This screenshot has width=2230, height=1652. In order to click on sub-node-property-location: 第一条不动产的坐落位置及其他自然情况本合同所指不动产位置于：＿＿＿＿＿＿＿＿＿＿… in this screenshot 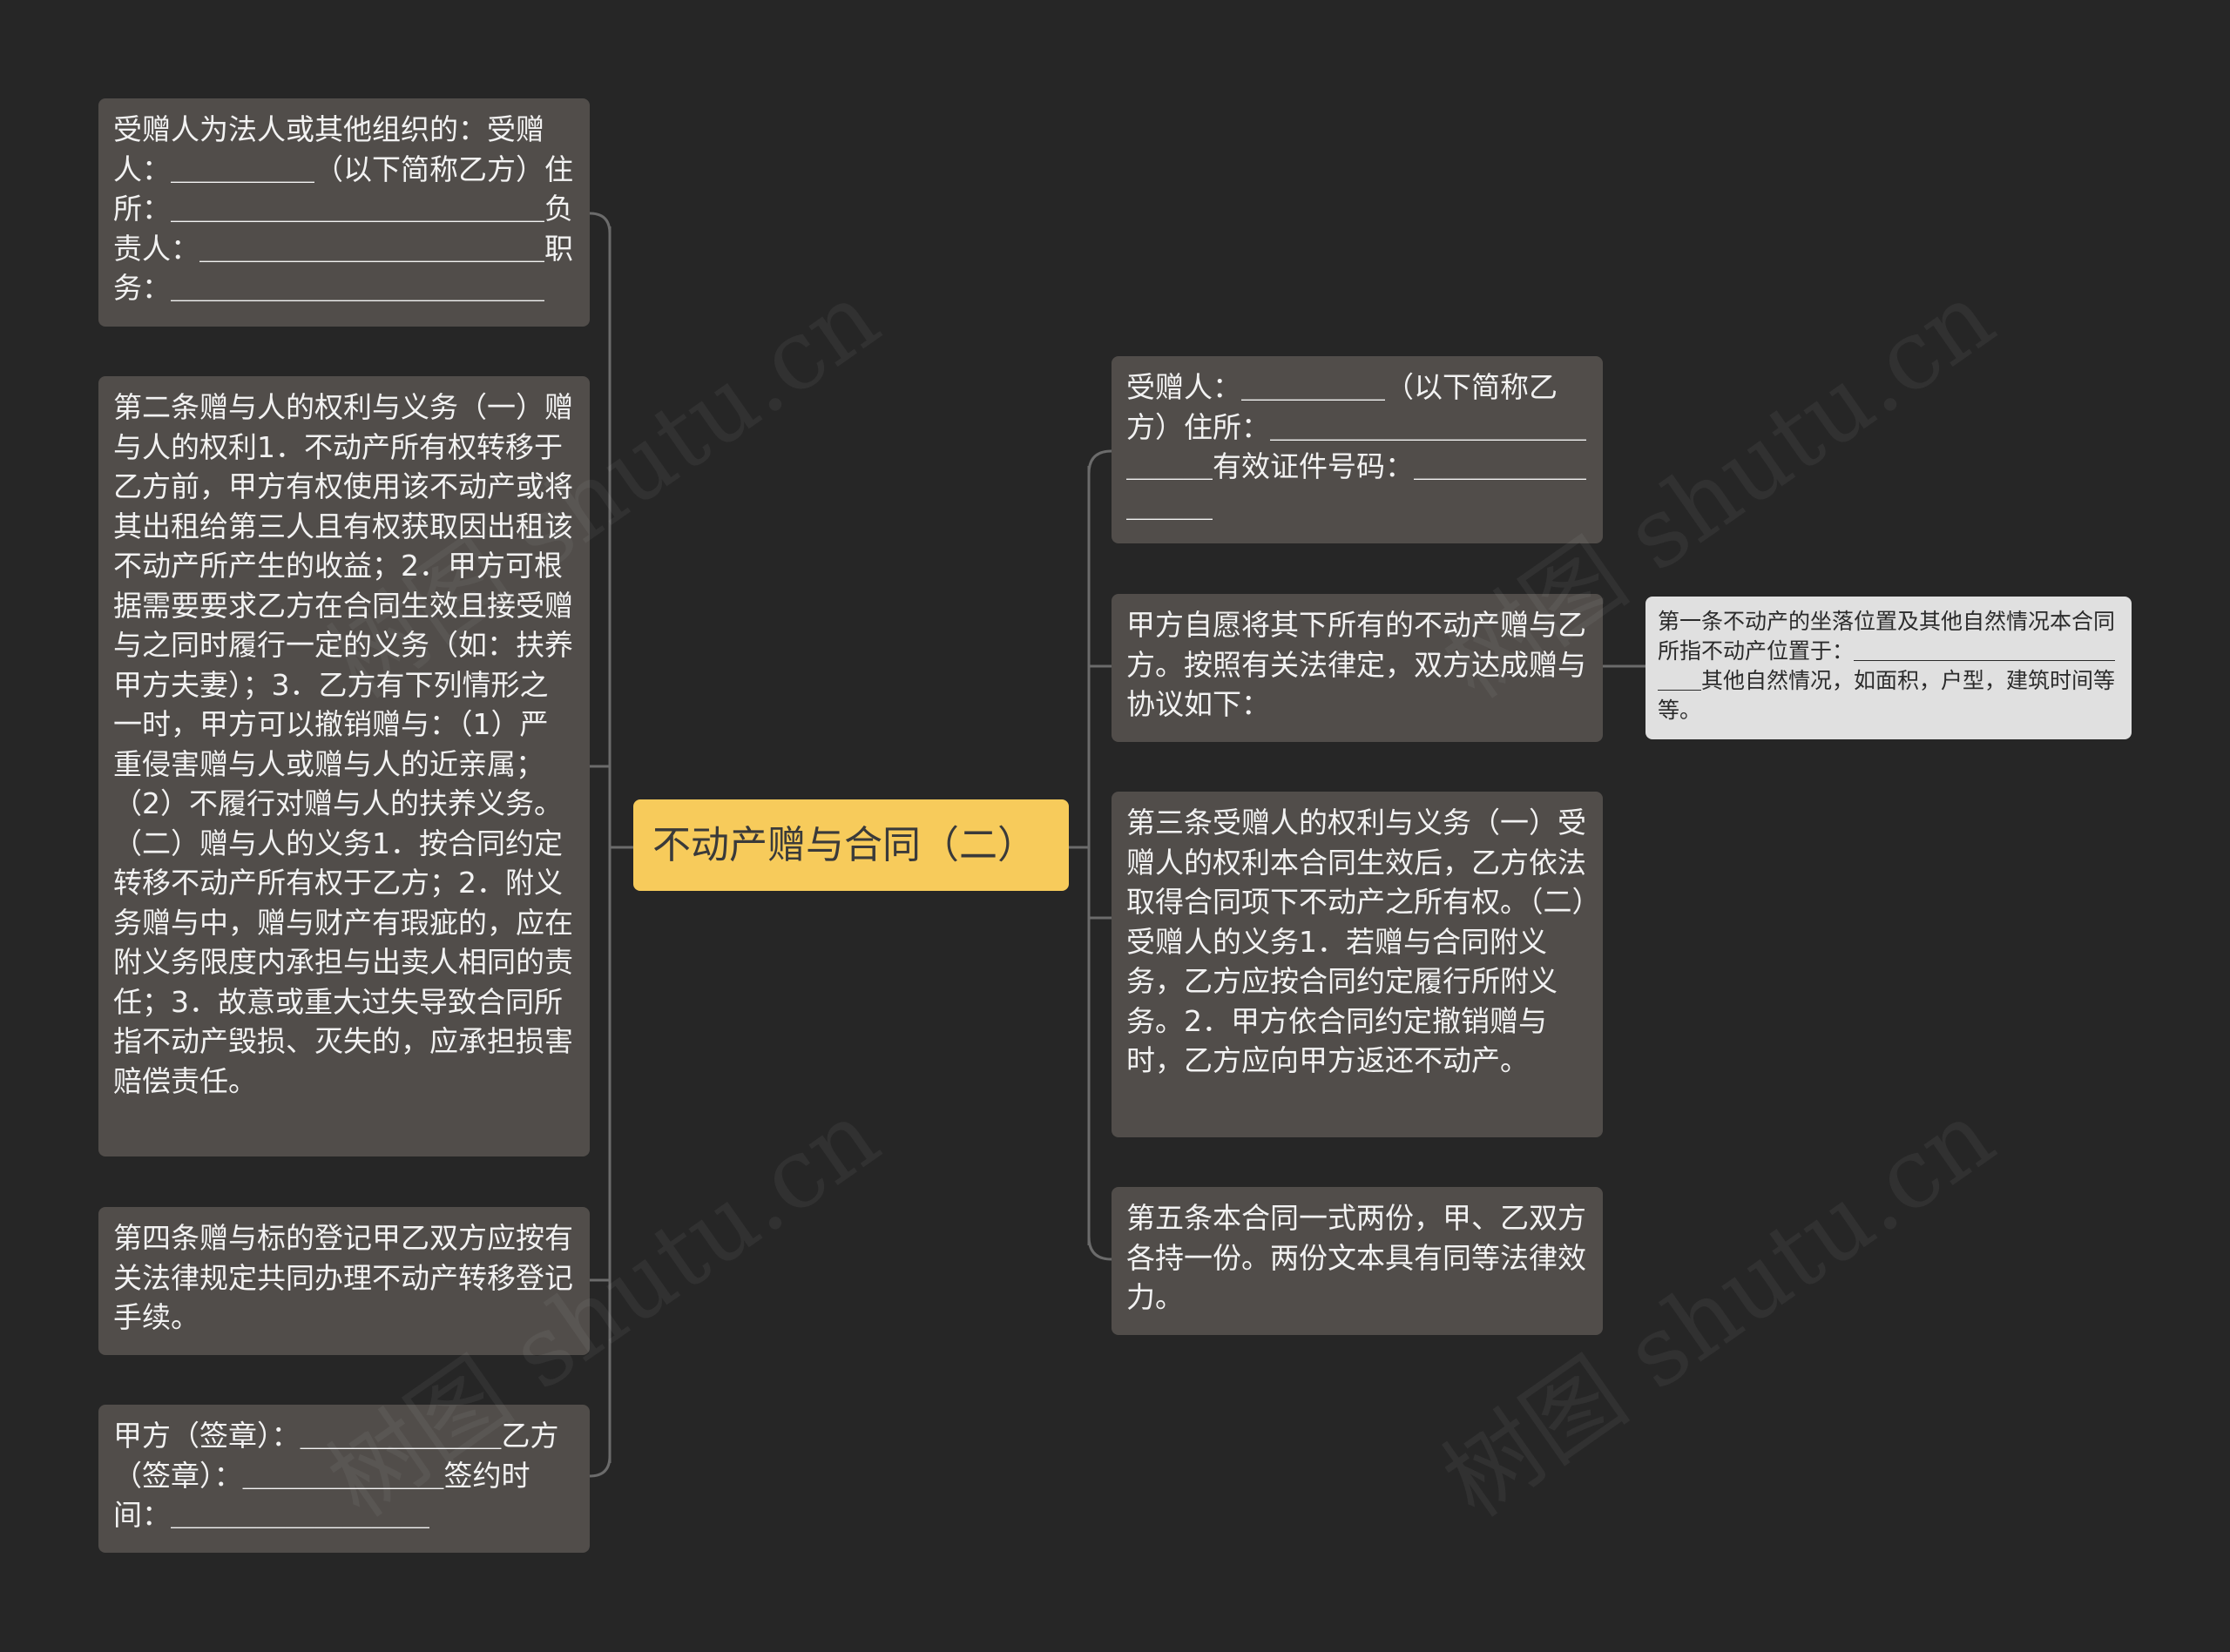, I will do `click(1888, 668)`.